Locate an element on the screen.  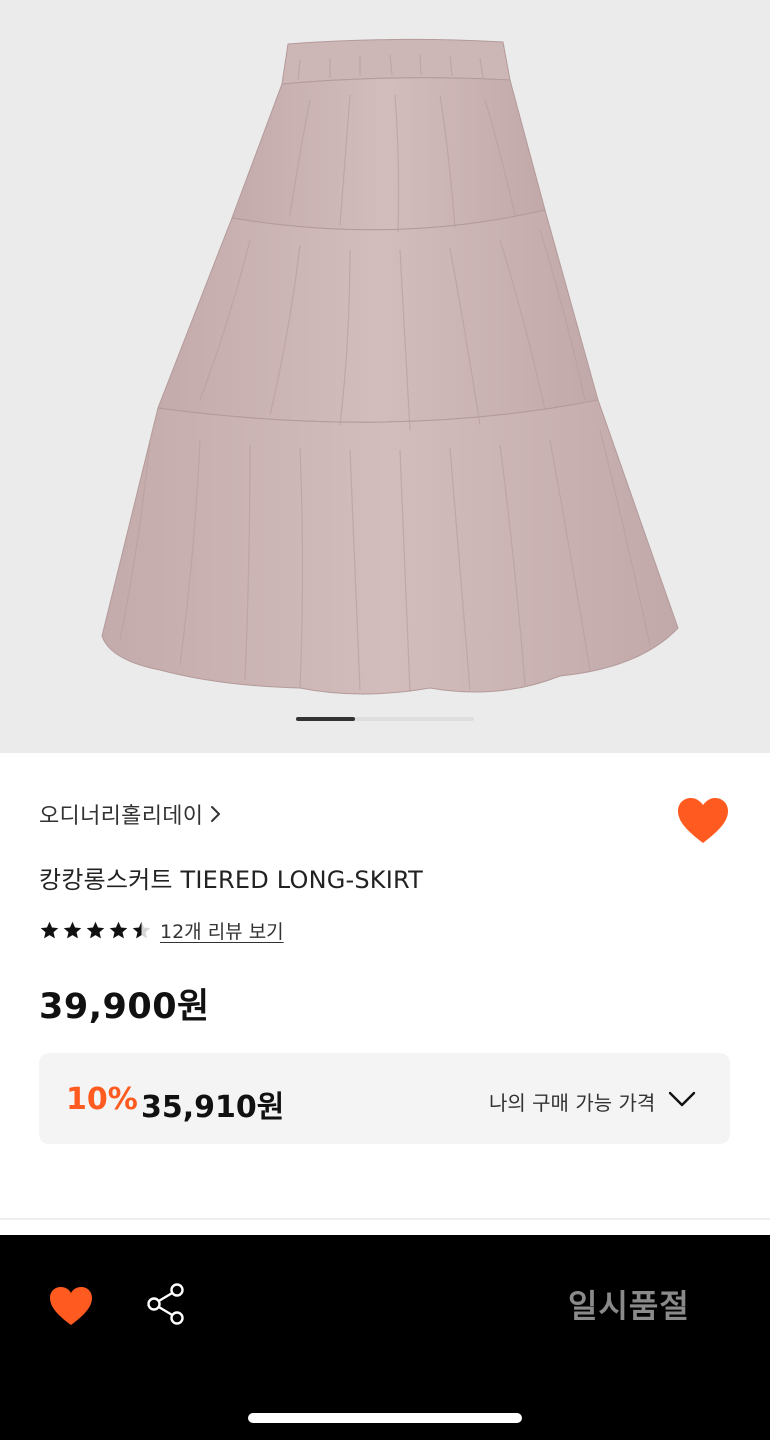
chevron-right-icon is located at coordinates (216, 814).